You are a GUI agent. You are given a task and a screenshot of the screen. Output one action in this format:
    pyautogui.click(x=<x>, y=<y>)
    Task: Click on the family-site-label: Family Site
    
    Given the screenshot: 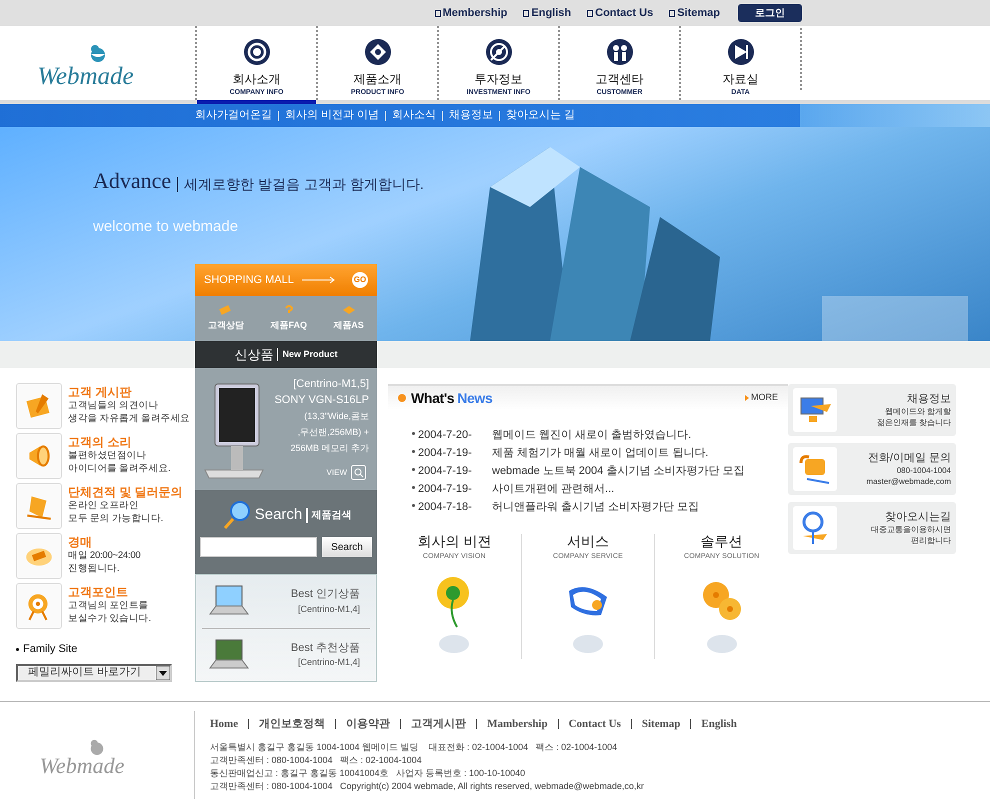 What is the action you would take?
    pyautogui.click(x=50, y=649)
    